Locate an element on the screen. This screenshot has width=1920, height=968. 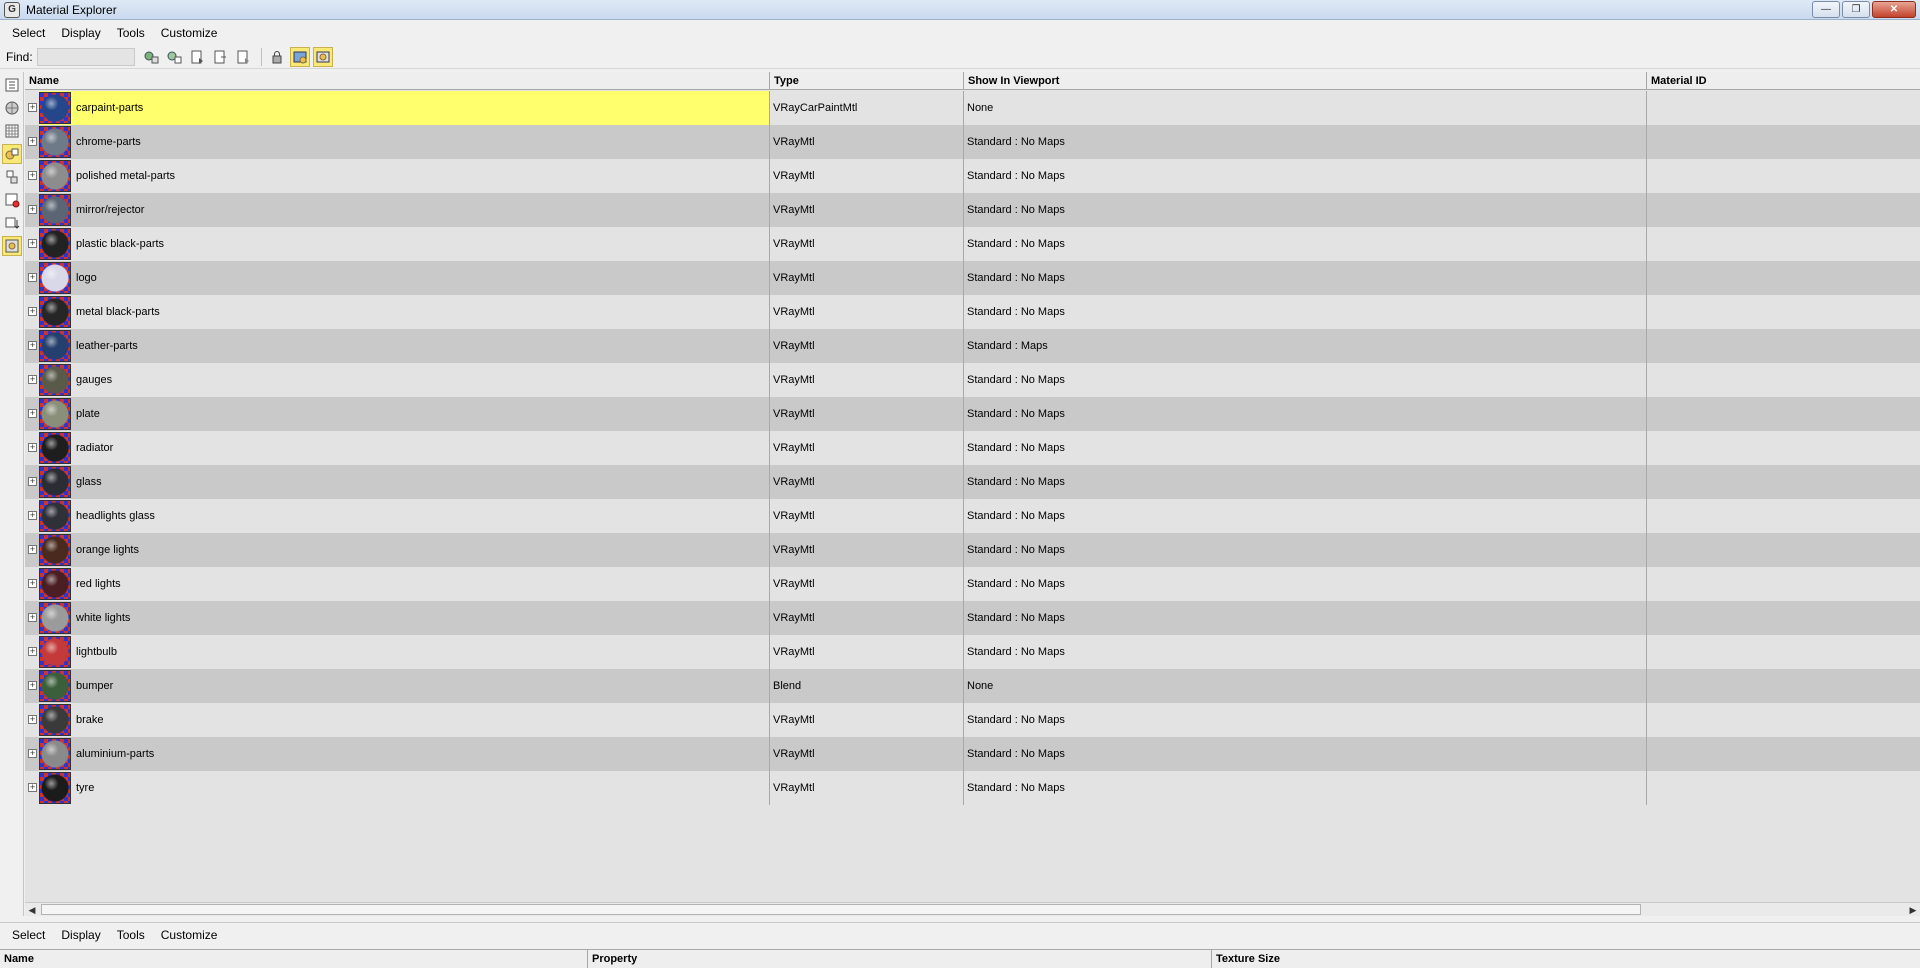
scroll-right-icon: ▶ is located at coordinates (1913, 910).